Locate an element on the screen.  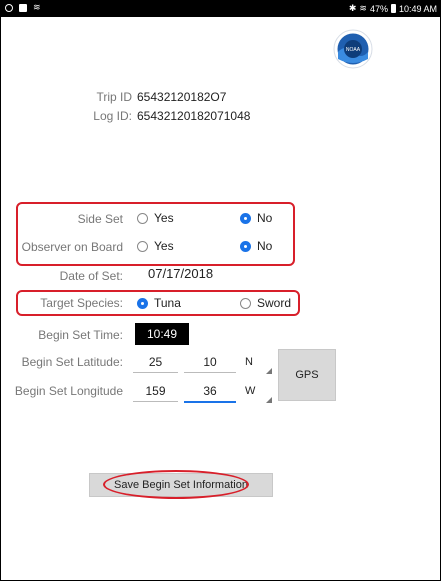
status-bar: ≋ ✱ ≋ 47% 10:49 AM is located at coordinates (220, 8).